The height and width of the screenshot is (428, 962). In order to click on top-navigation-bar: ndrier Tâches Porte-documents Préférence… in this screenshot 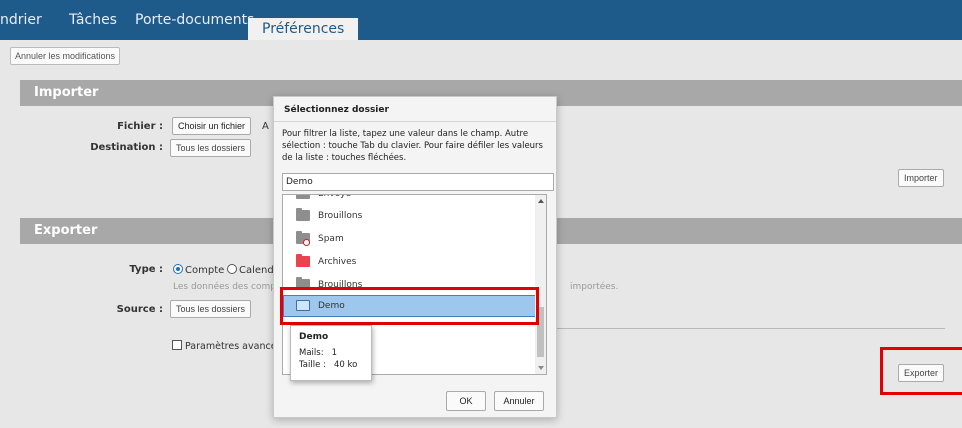, I will do `click(481, 20)`.